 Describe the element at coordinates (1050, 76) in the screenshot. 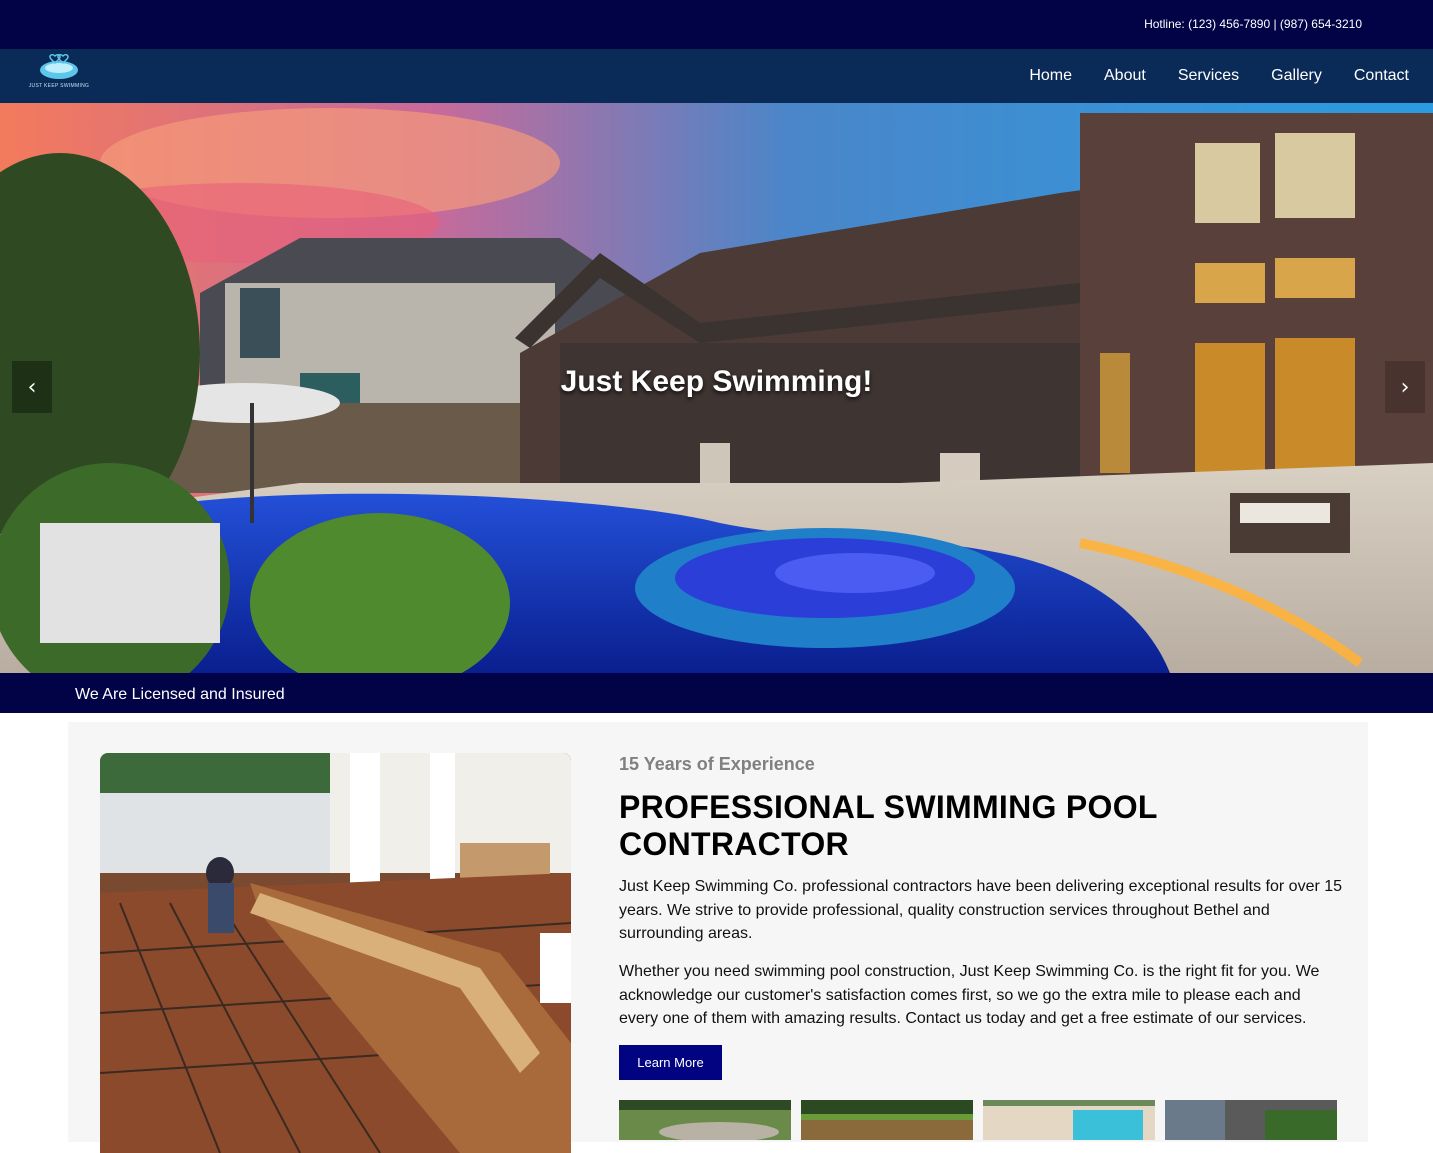

I see `nav-home: Home` at that location.